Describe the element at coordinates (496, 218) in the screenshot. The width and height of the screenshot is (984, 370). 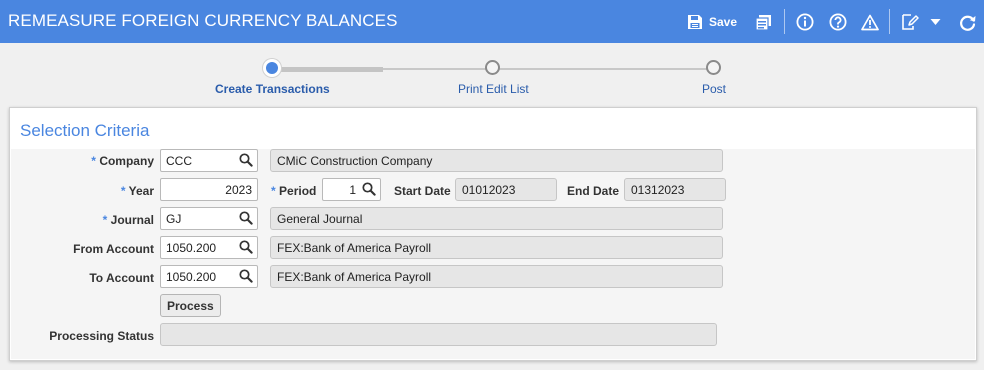
I see `journal-name-field: General Journal` at that location.